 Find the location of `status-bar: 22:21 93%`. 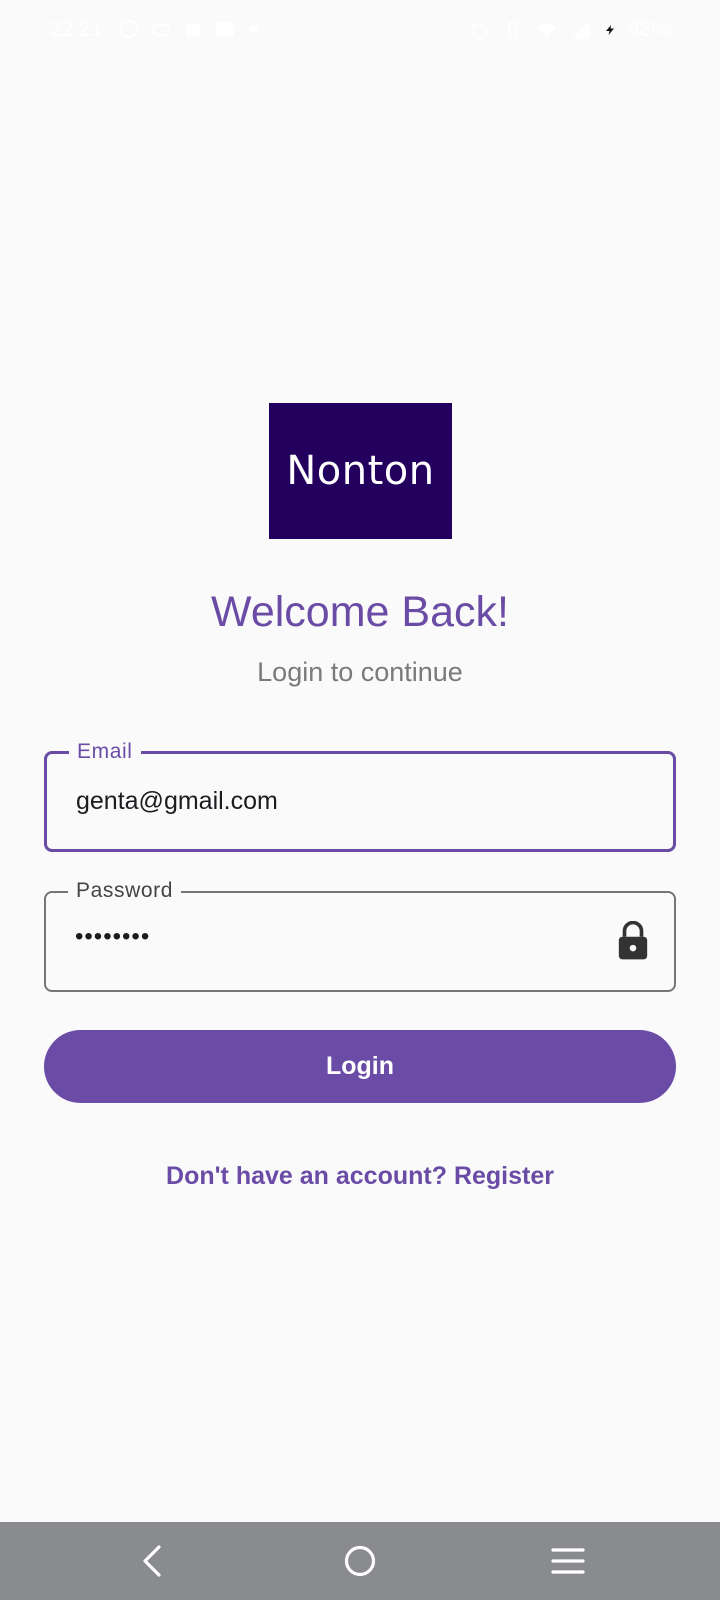

status-bar: 22:21 93% is located at coordinates (360, 30).